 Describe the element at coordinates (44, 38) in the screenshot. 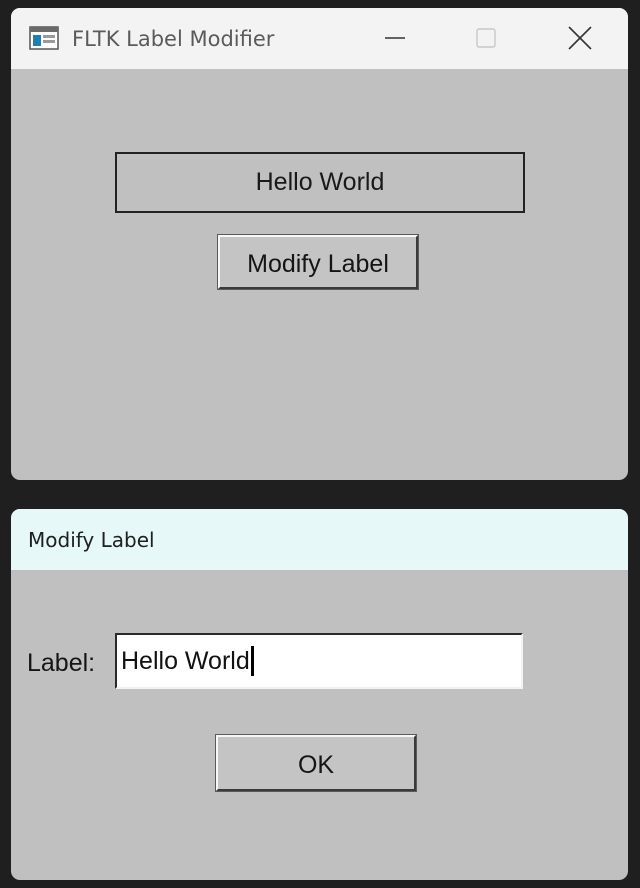

I see `app-window-icon` at that location.